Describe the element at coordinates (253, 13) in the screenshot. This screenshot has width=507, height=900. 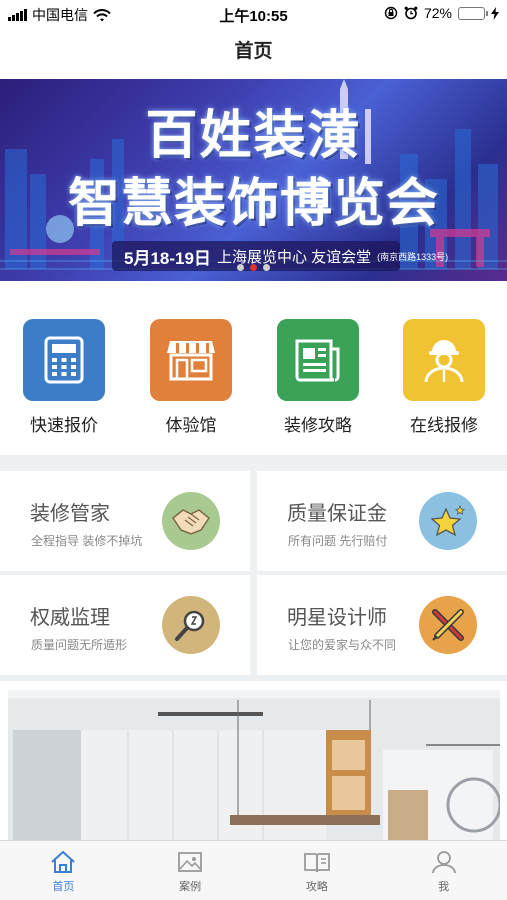
I see `status-bar: 中国电信 上午10:55 72%` at that location.